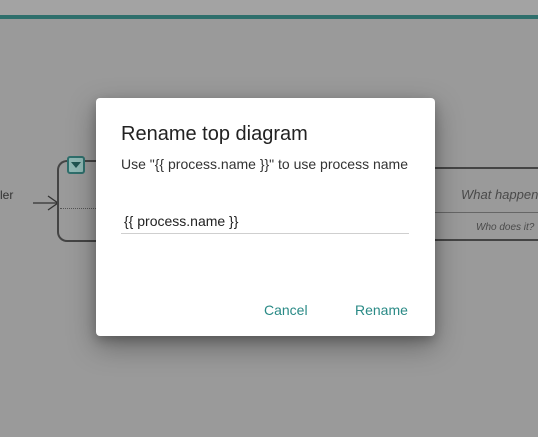 The height and width of the screenshot is (437, 538). Describe the element at coordinates (265, 221) in the screenshot. I see `diagram-name-input` at that location.